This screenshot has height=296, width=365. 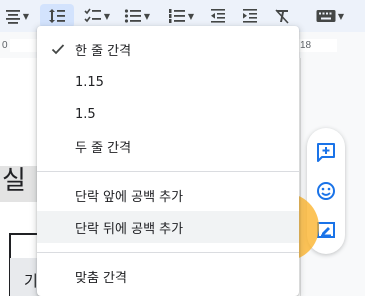 I want to click on table-border, so click(x=25, y=234).